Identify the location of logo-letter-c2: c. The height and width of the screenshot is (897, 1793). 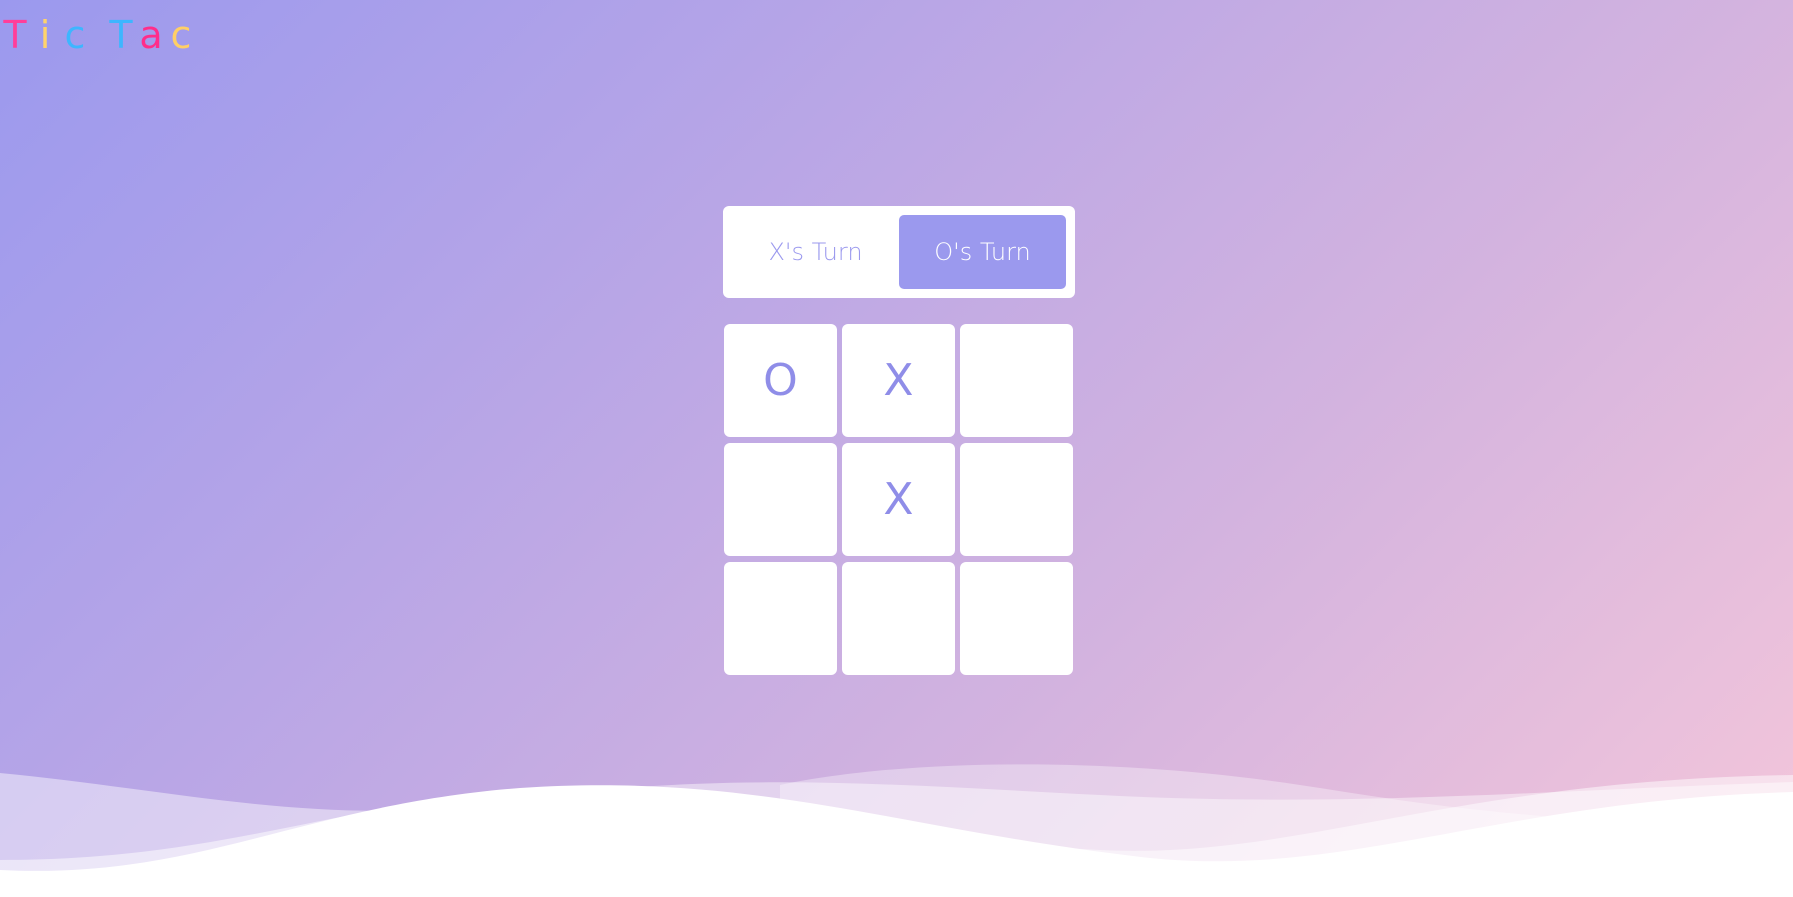
(181, 35).